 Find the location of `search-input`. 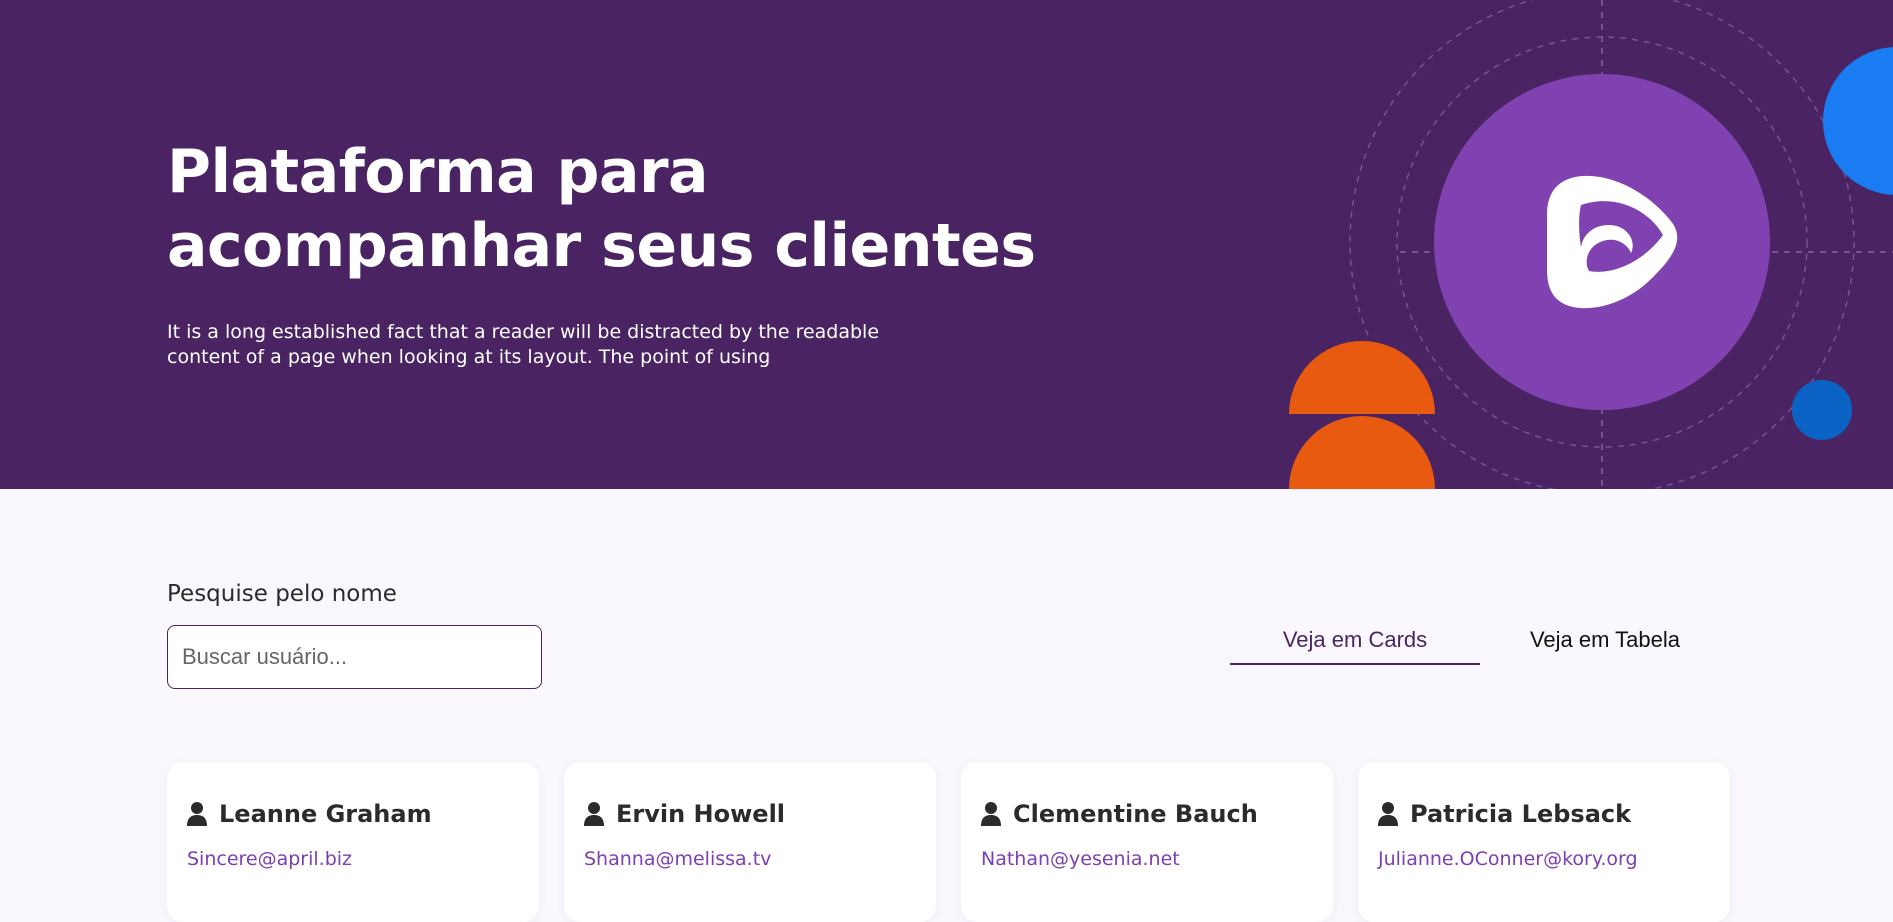

search-input is located at coordinates (354, 657).